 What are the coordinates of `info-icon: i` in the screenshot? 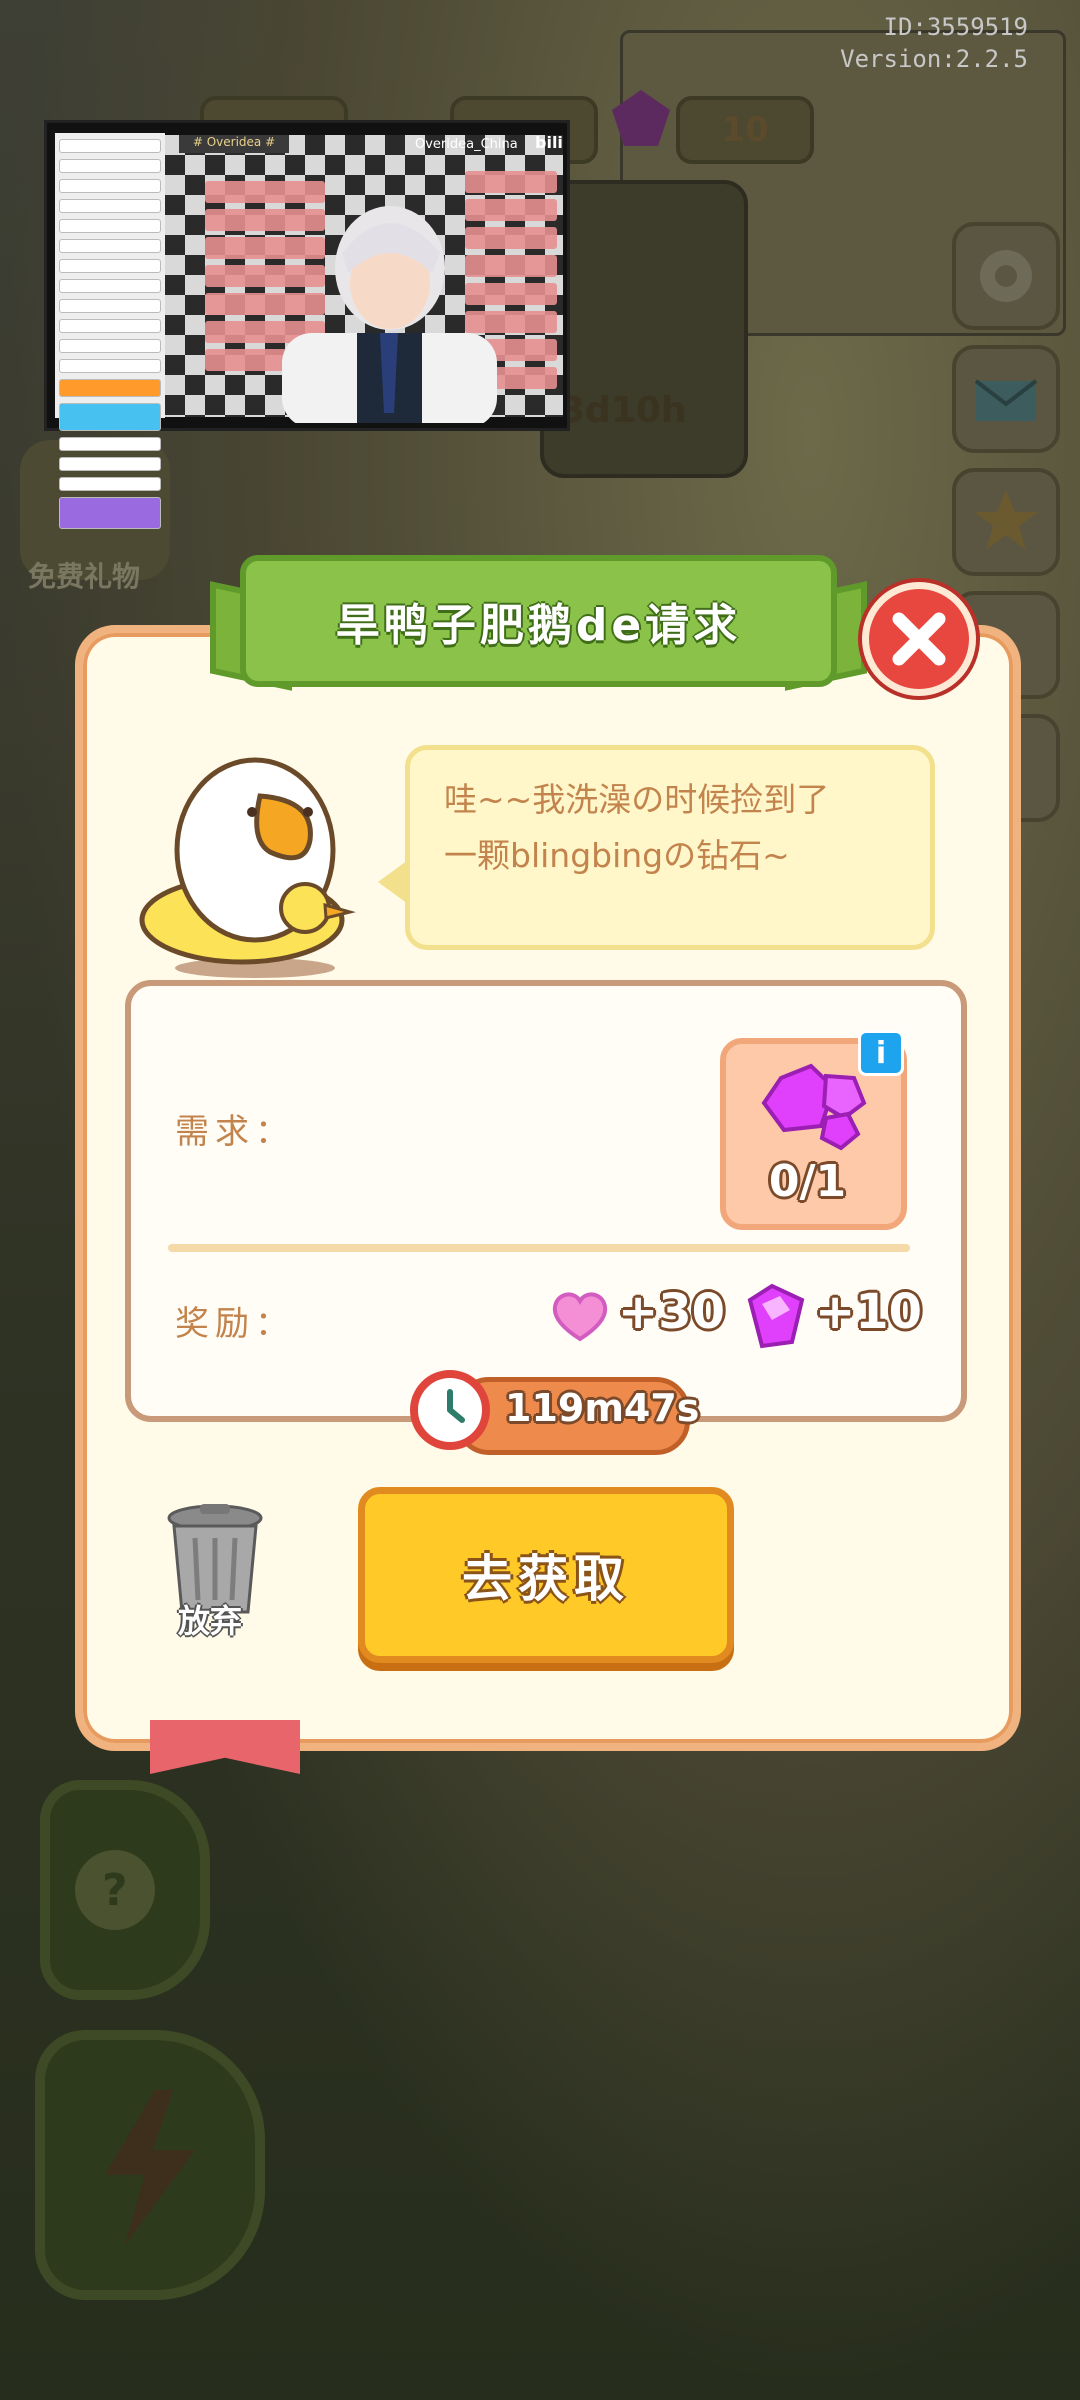 It's located at (881, 1053).